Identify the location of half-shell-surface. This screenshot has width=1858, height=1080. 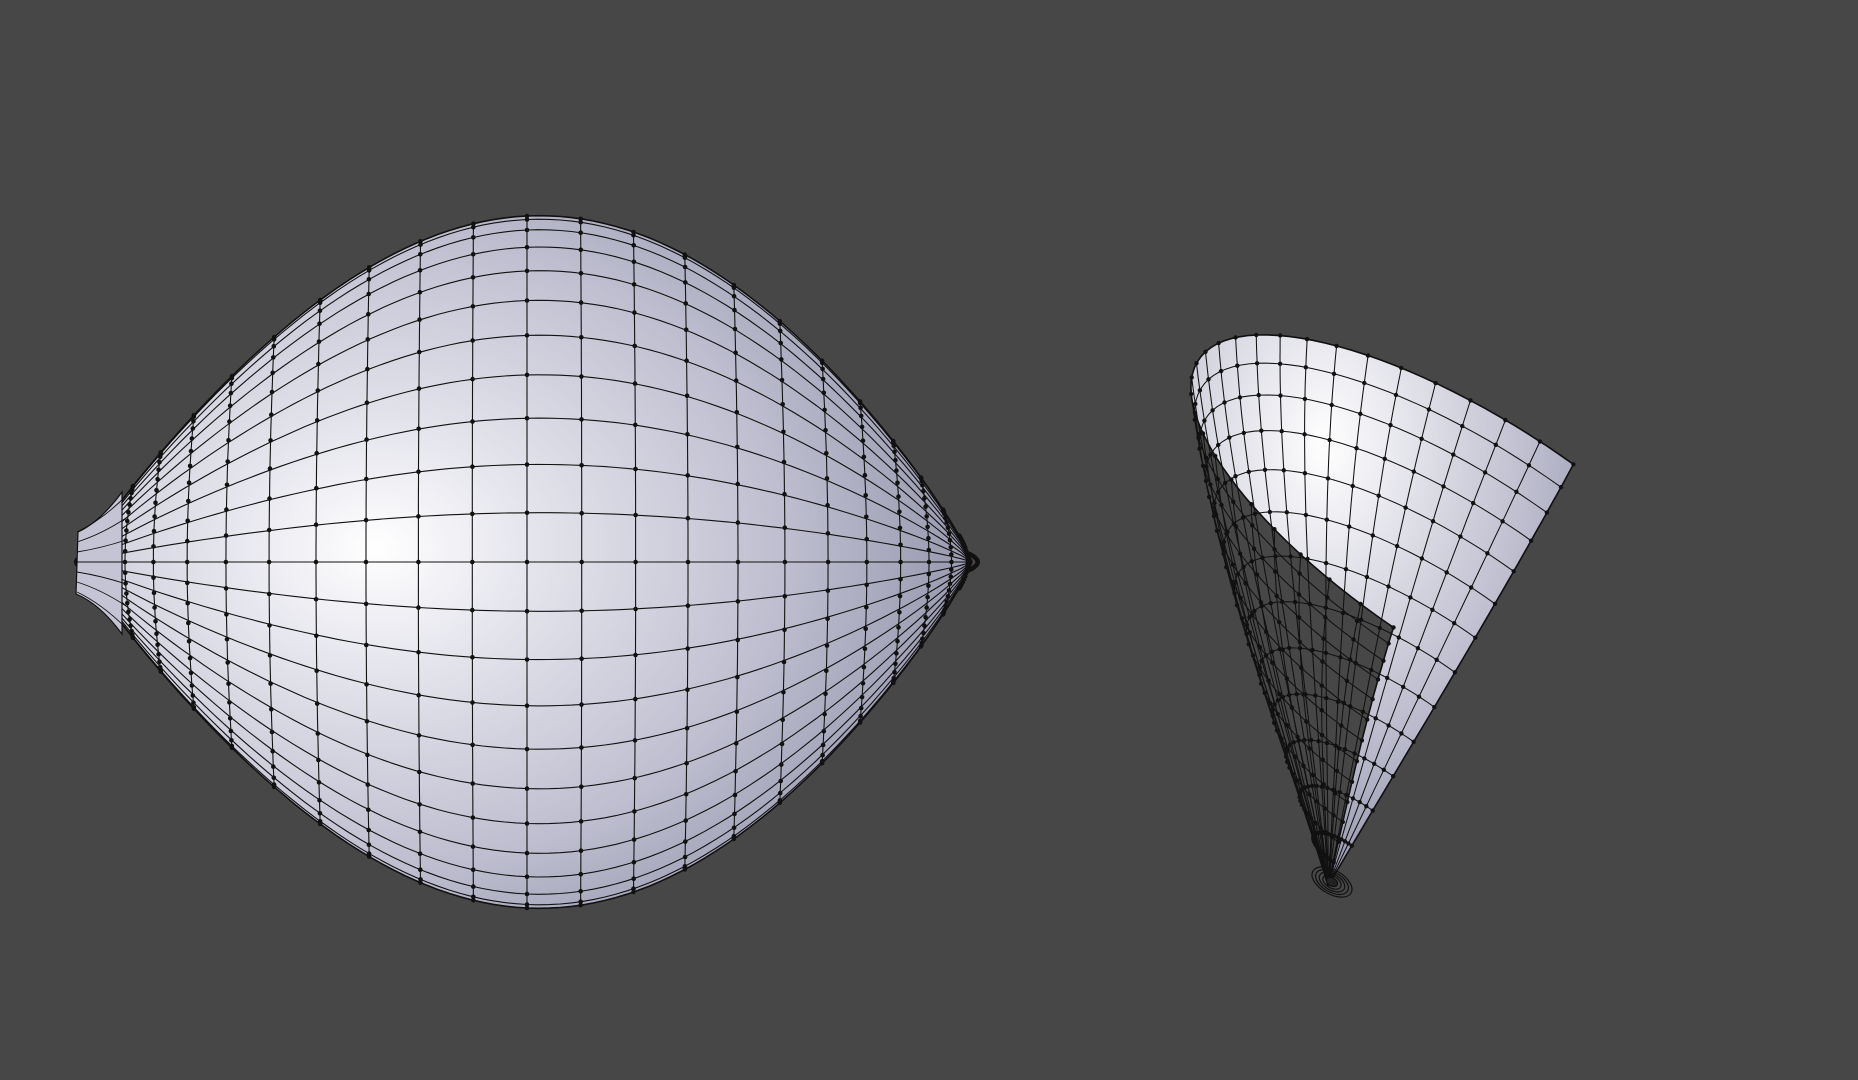
(1382, 610).